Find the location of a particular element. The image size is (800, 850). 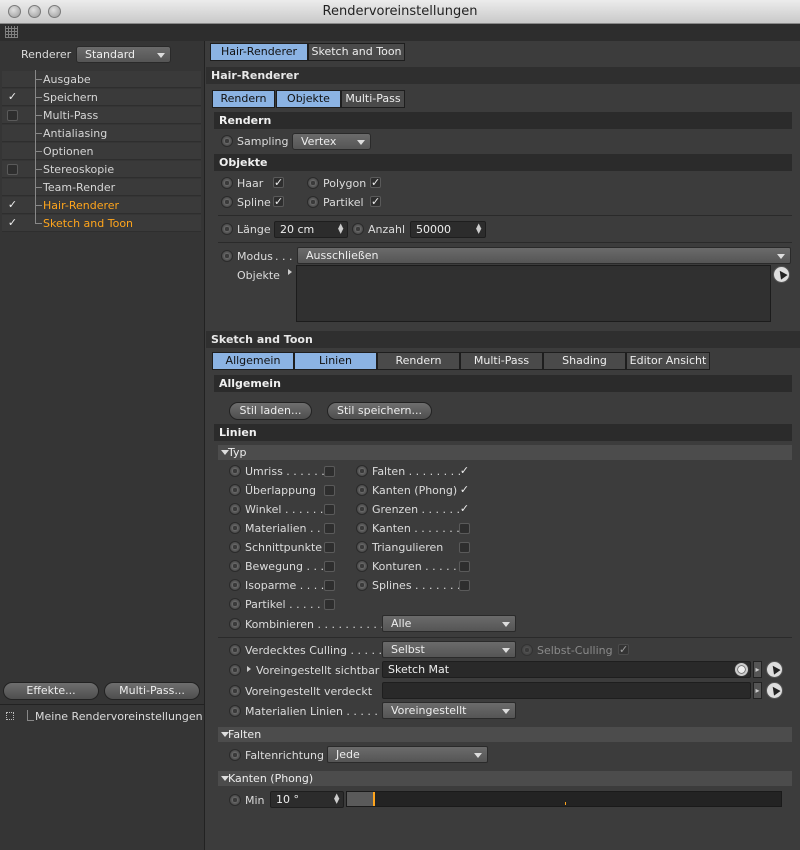

min-field: 10 ° ▲ ▼ is located at coordinates (307, 799).